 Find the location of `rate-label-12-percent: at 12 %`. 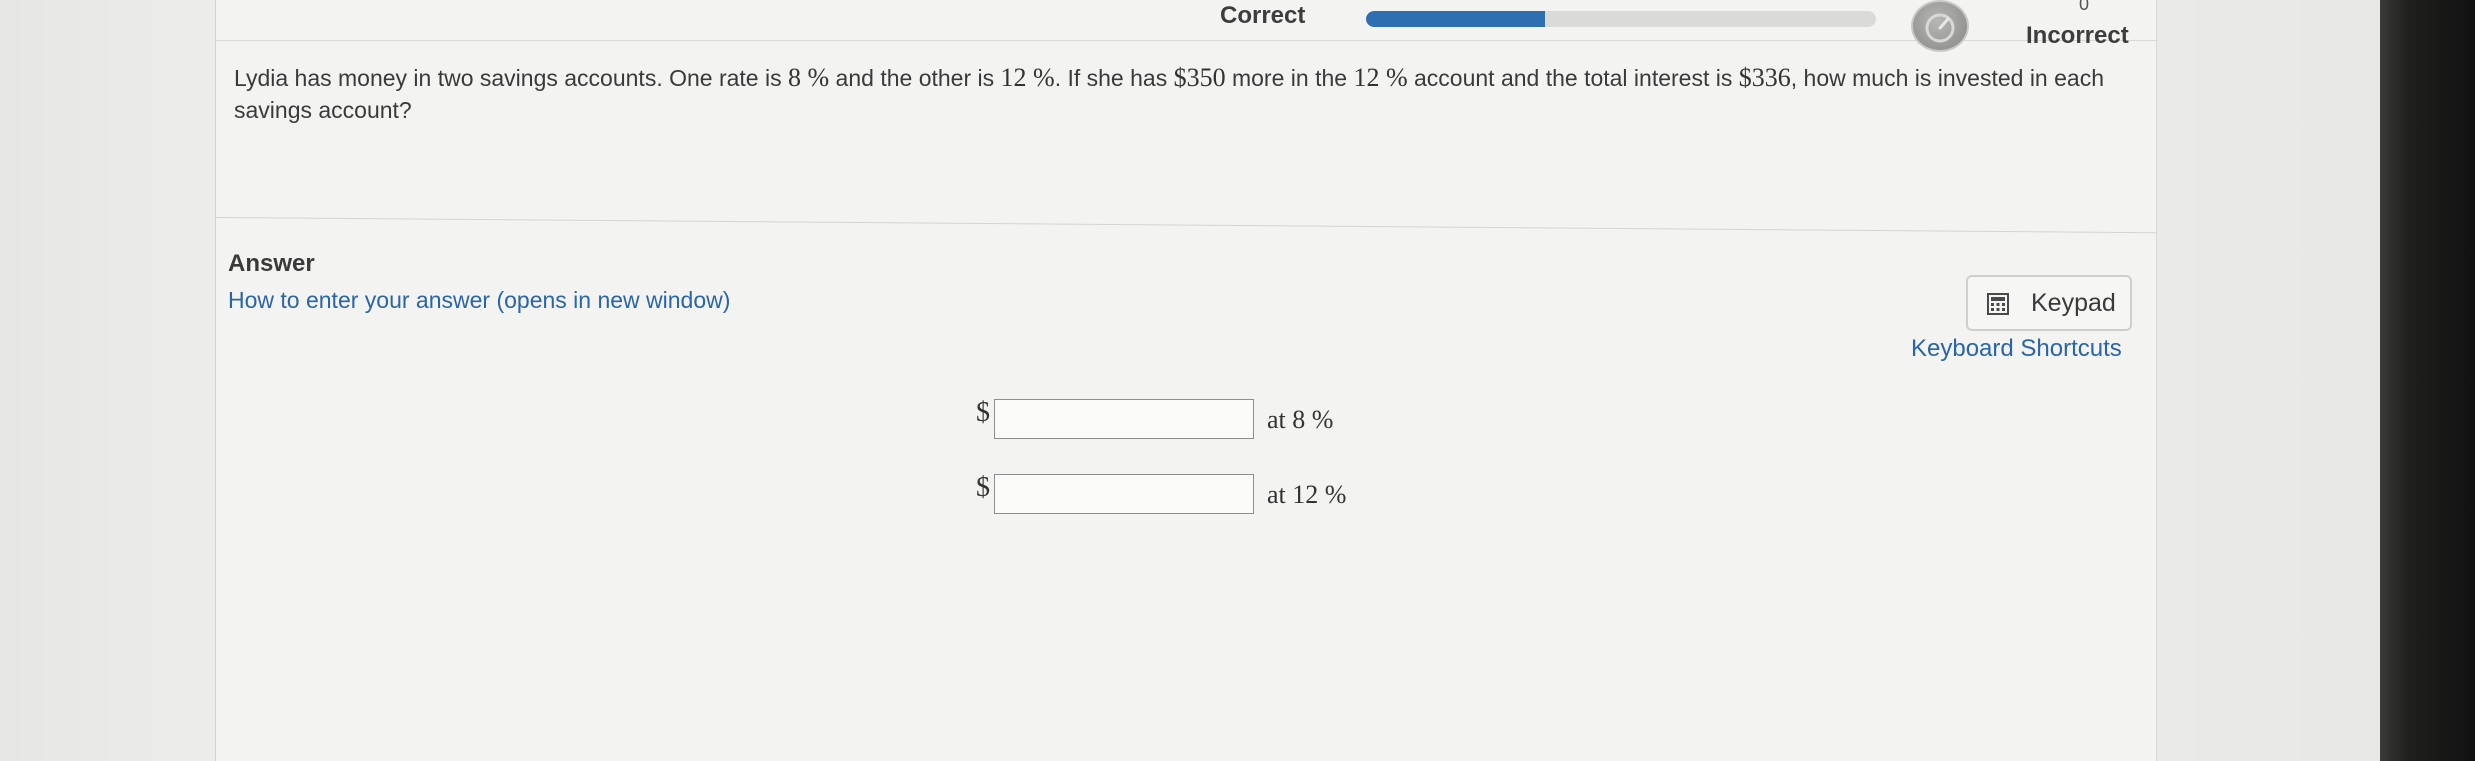

rate-label-12-percent: at 12 % is located at coordinates (1307, 494).